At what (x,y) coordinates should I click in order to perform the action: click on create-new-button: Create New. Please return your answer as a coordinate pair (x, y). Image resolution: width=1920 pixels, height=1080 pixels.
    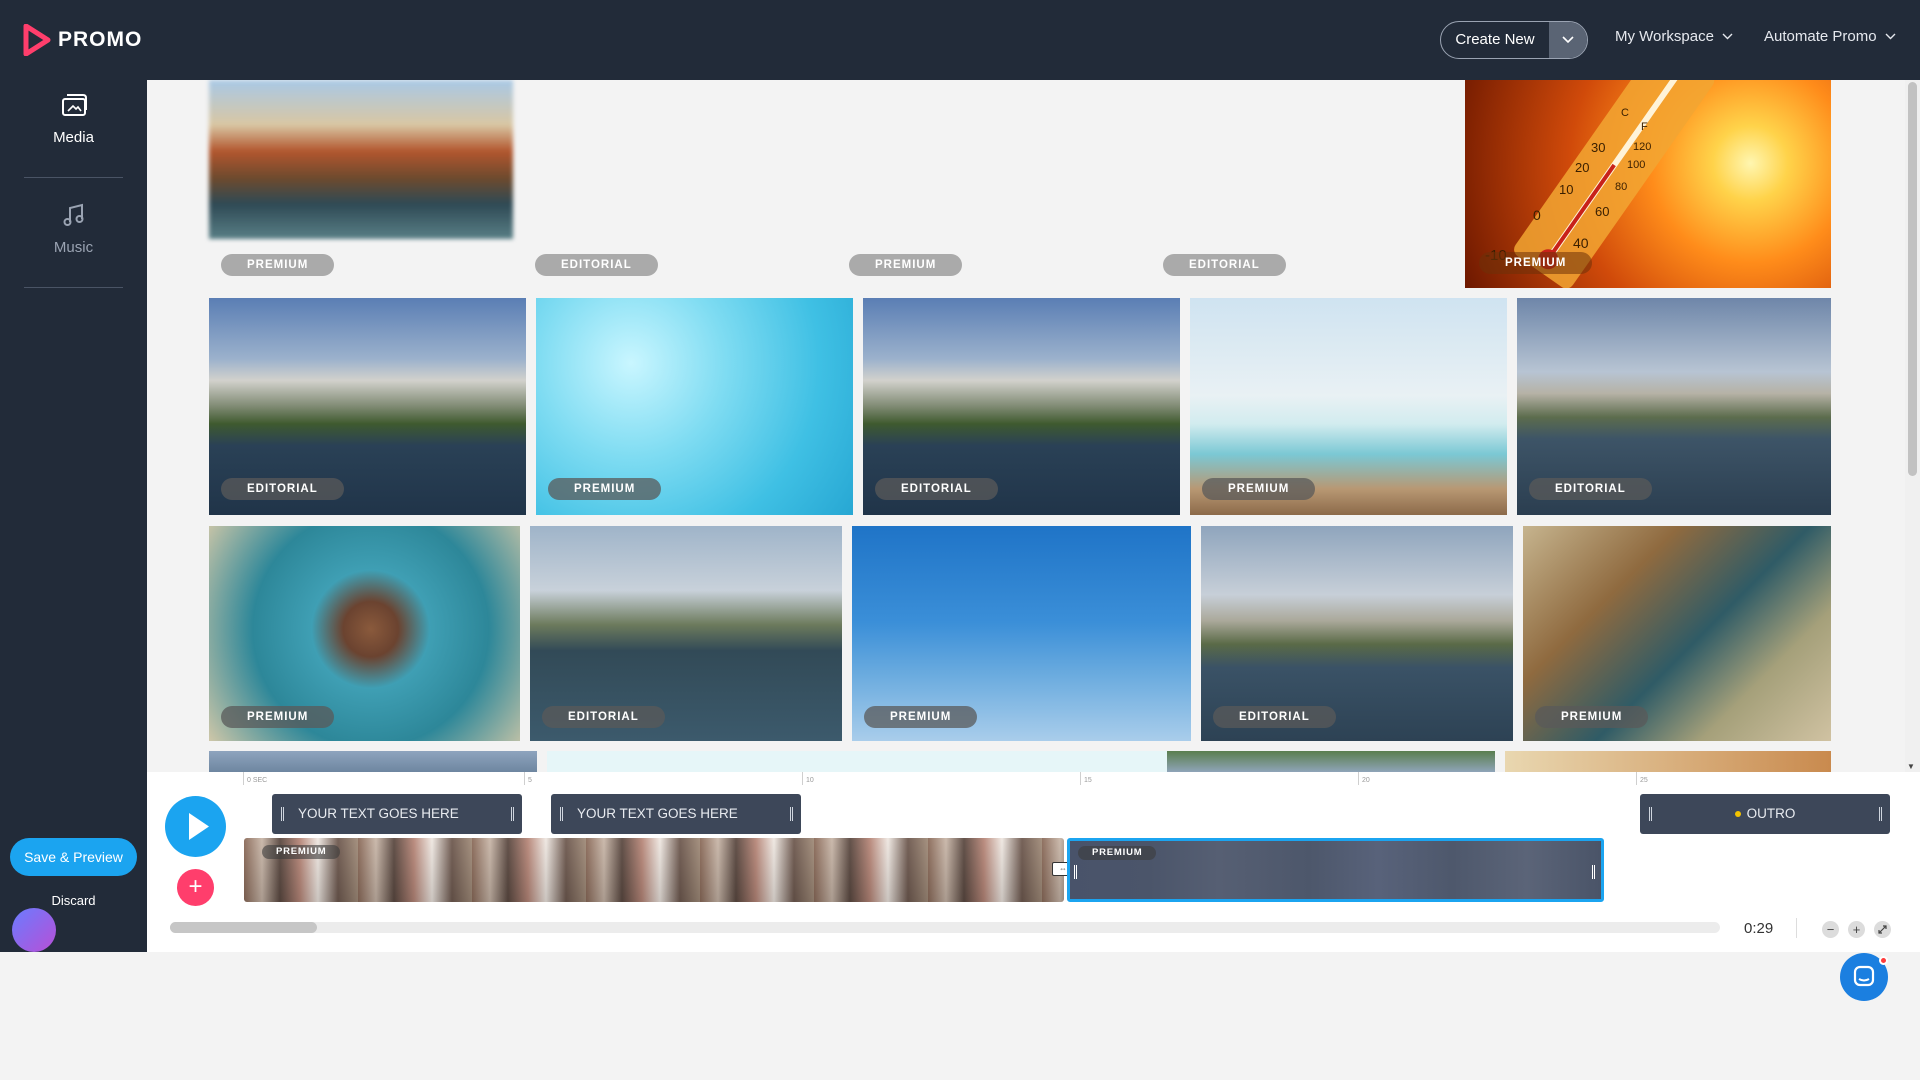
    Looking at the image, I should click on (1514, 40).